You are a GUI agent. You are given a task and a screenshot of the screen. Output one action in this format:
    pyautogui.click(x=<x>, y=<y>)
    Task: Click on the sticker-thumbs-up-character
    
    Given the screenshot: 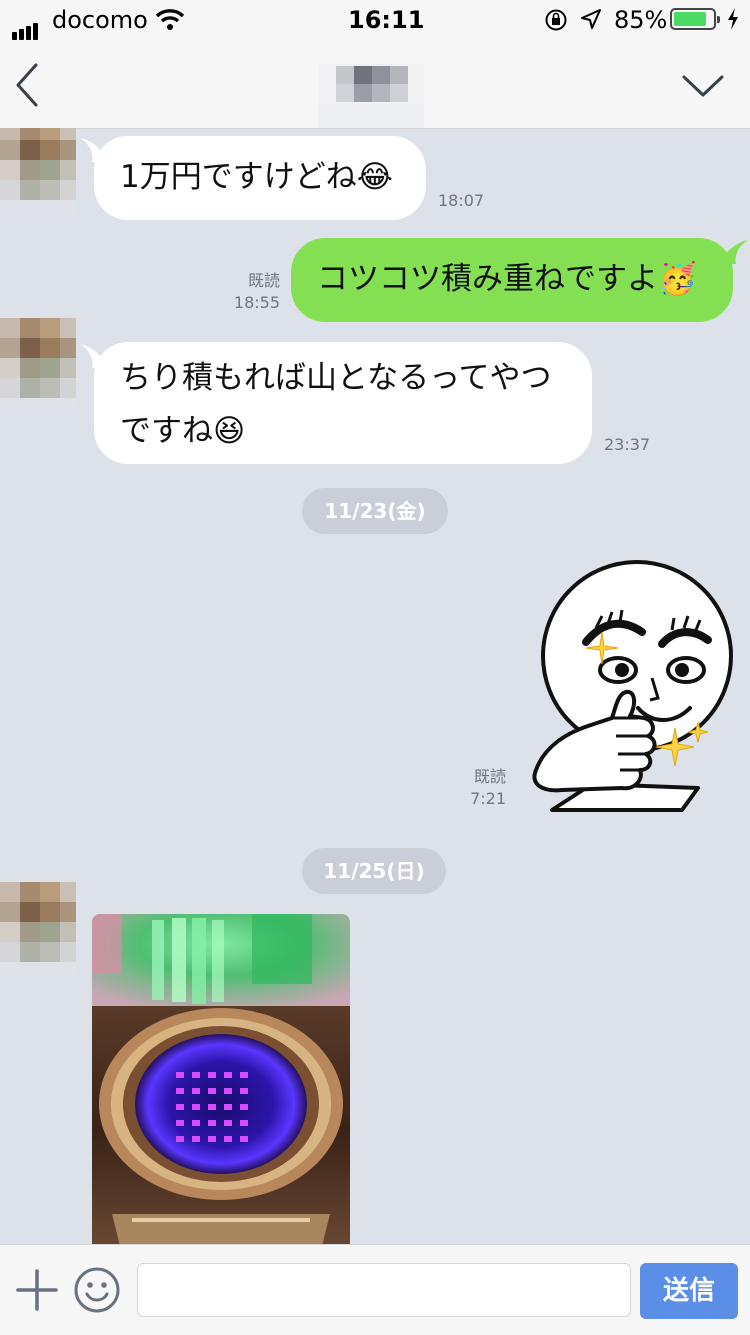 What is the action you would take?
    pyautogui.click(x=633, y=686)
    